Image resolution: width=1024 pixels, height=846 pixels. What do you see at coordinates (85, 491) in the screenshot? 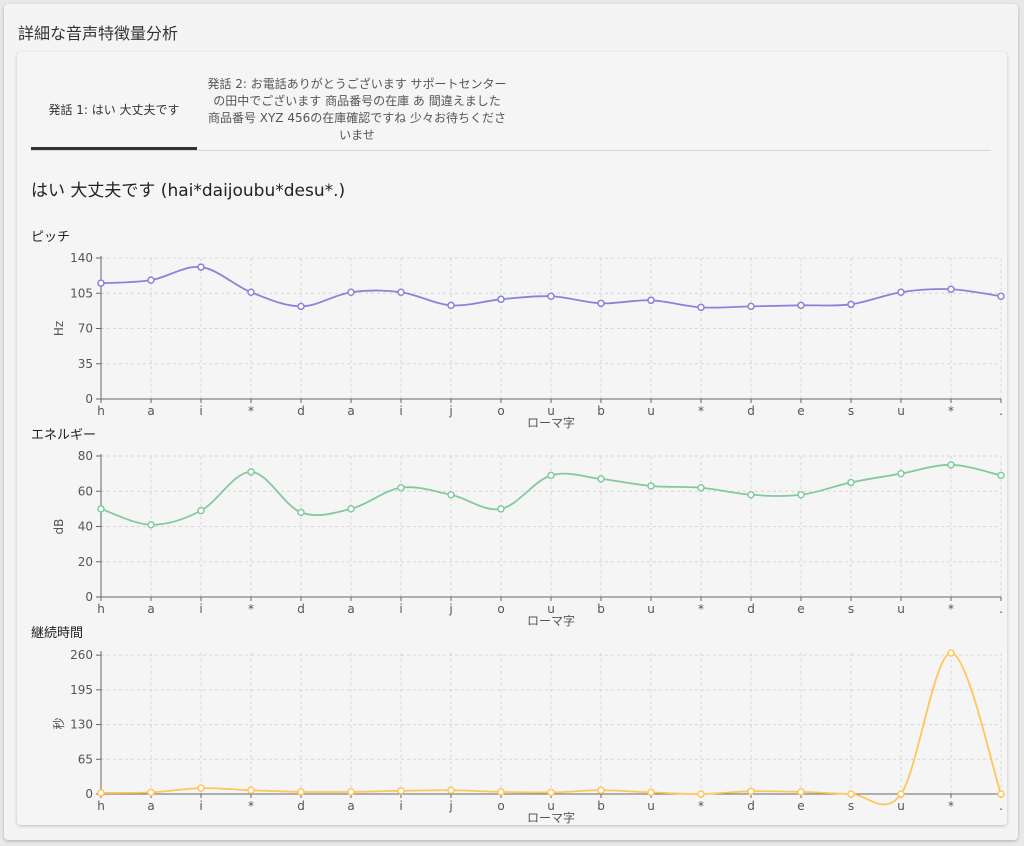
I see `energy-y-tick-label: 60` at bounding box center [85, 491].